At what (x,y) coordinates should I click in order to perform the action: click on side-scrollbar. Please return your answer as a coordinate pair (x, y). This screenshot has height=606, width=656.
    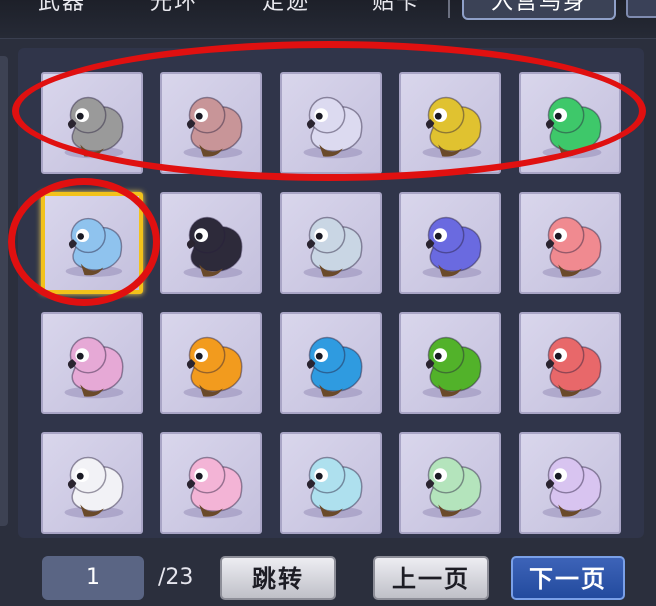
    Looking at the image, I should click on (4, 291).